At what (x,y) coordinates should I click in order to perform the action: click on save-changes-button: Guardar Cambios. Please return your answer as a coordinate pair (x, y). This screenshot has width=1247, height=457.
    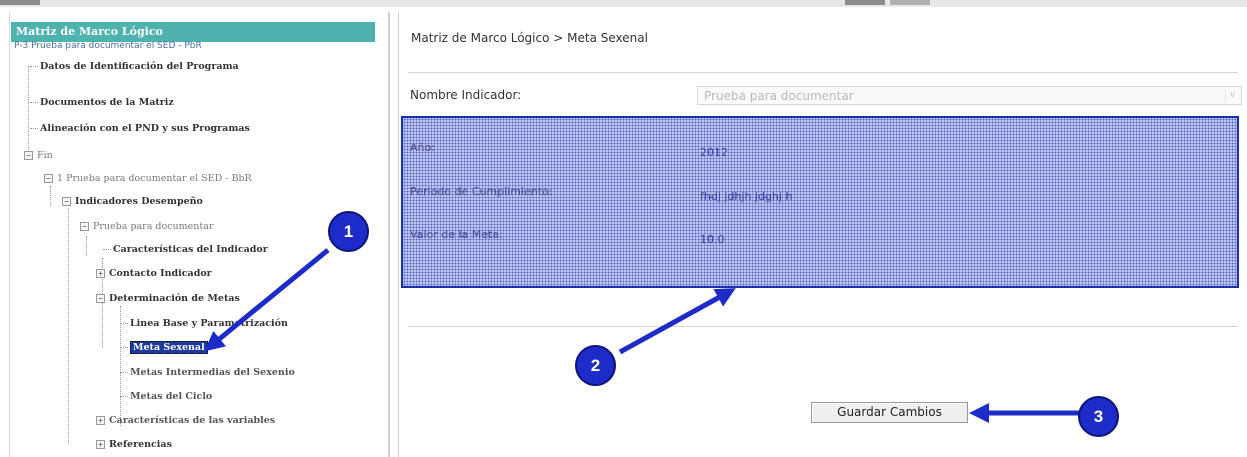
    Looking at the image, I should click on (889, 412).